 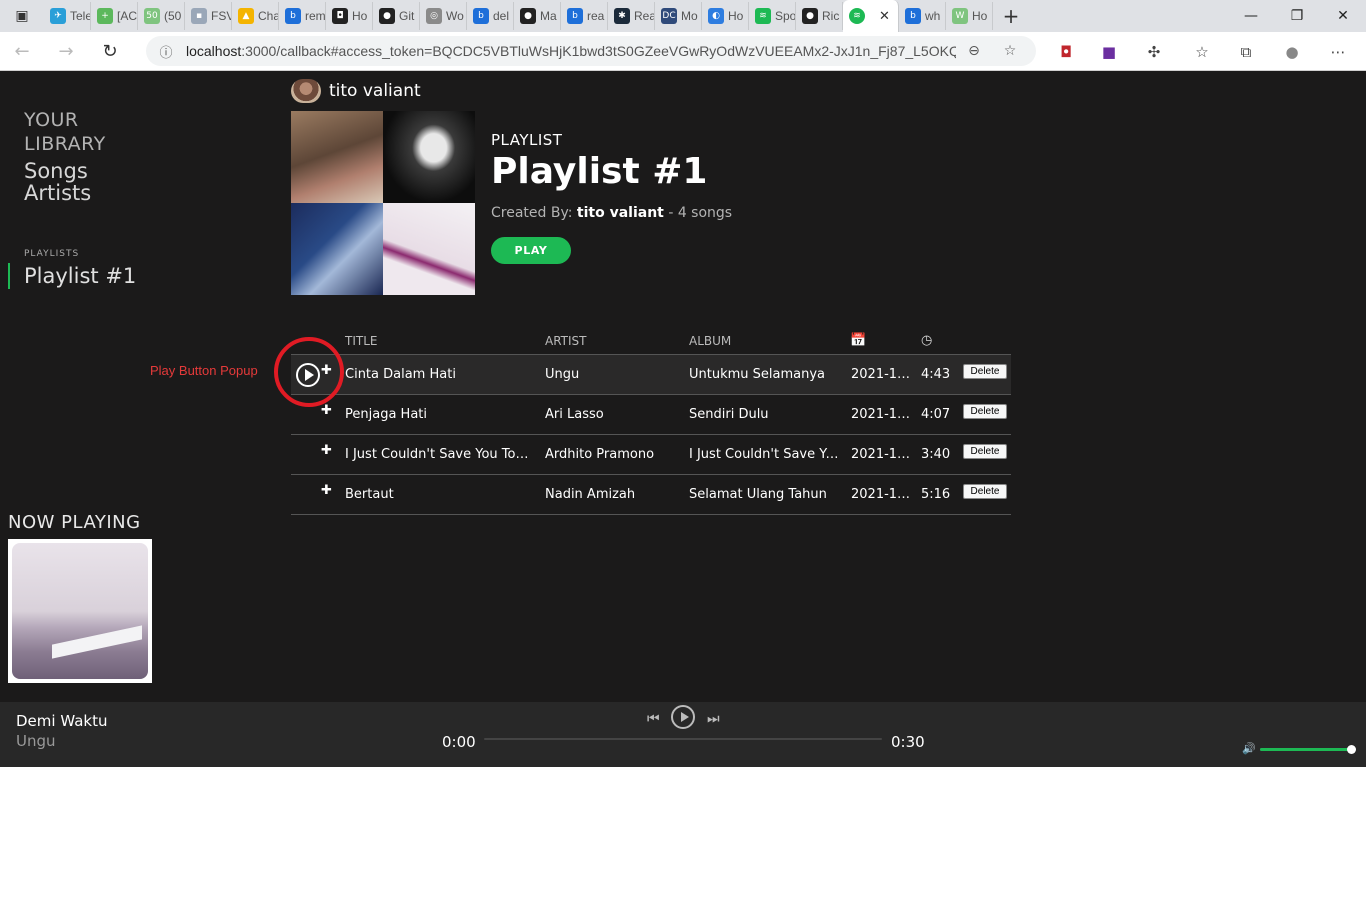 What do you see at coordinates (683, 739) in the screenshot?
I see `progress-bar` at bounding box center [683, 739].